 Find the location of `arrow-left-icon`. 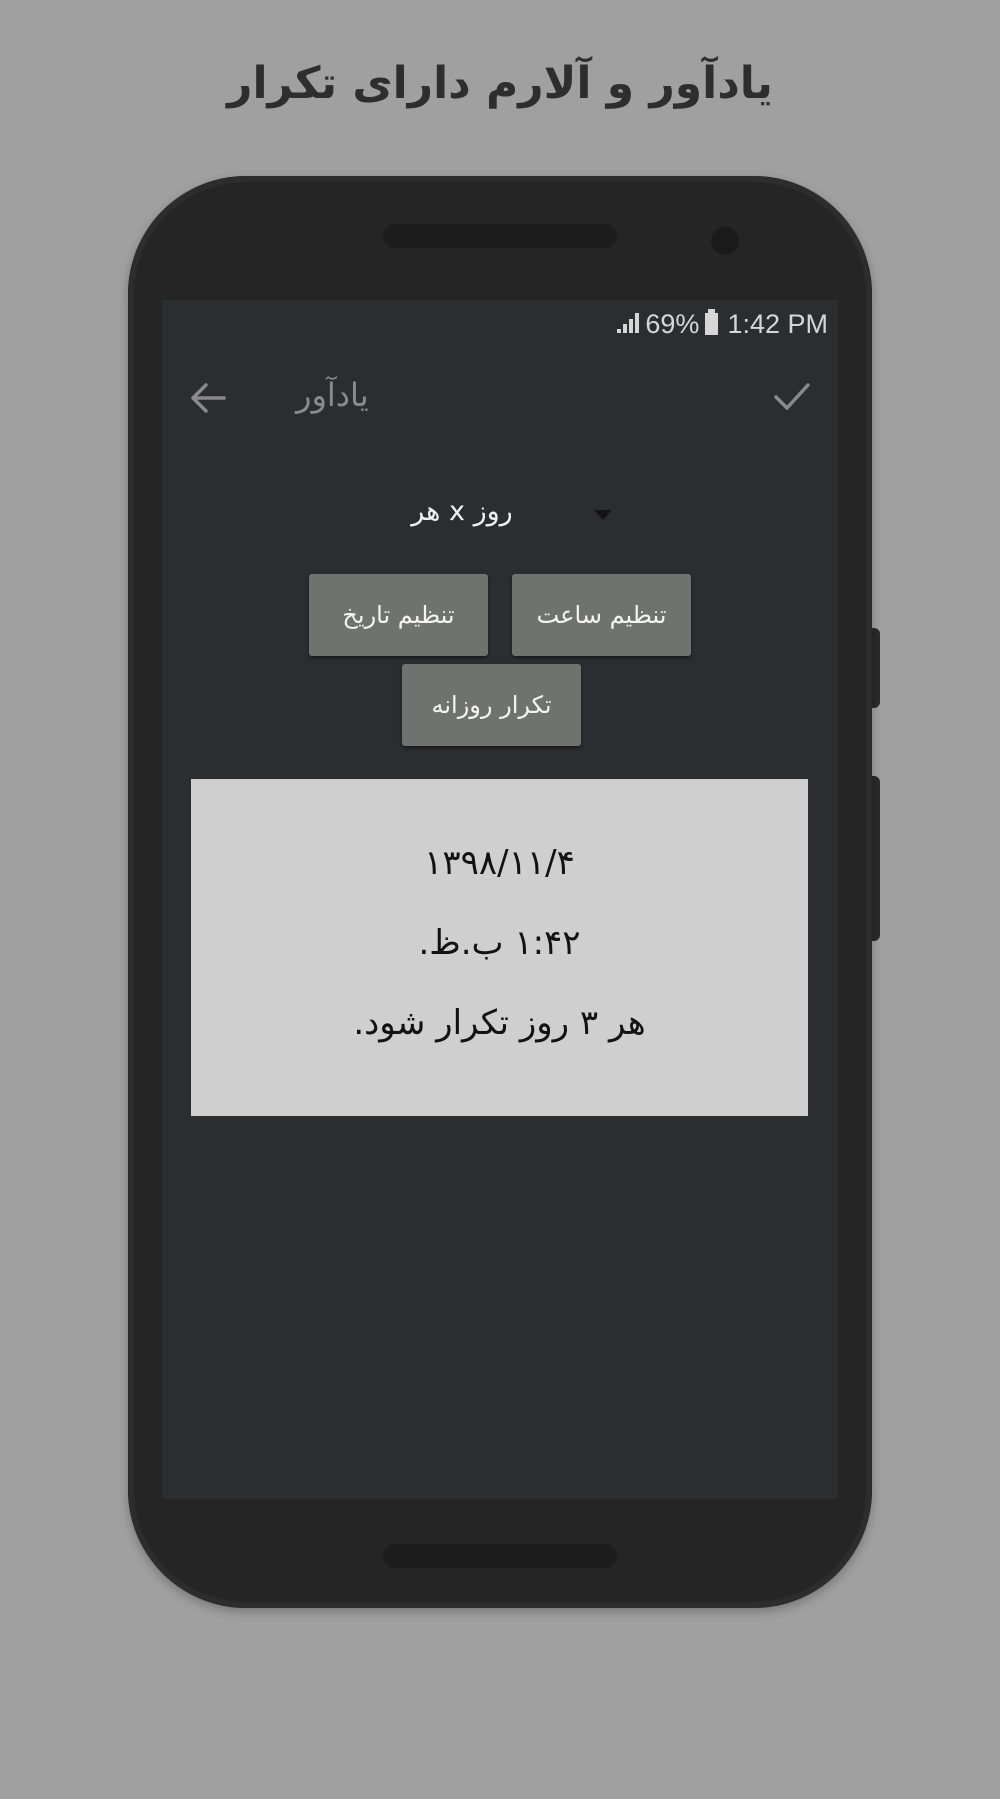

arrow-left-icon is located at coordinates (208, 398).